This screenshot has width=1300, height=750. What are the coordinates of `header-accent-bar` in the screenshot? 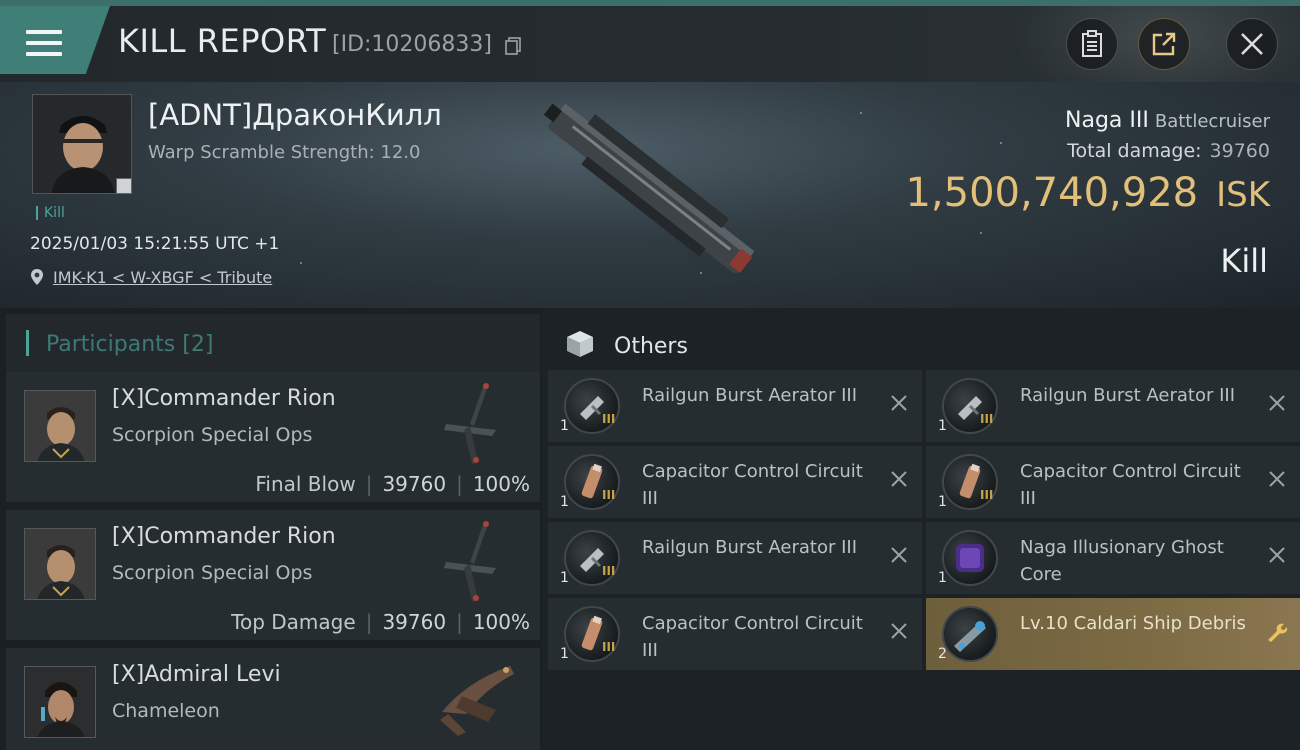 It's located at (27, 343).